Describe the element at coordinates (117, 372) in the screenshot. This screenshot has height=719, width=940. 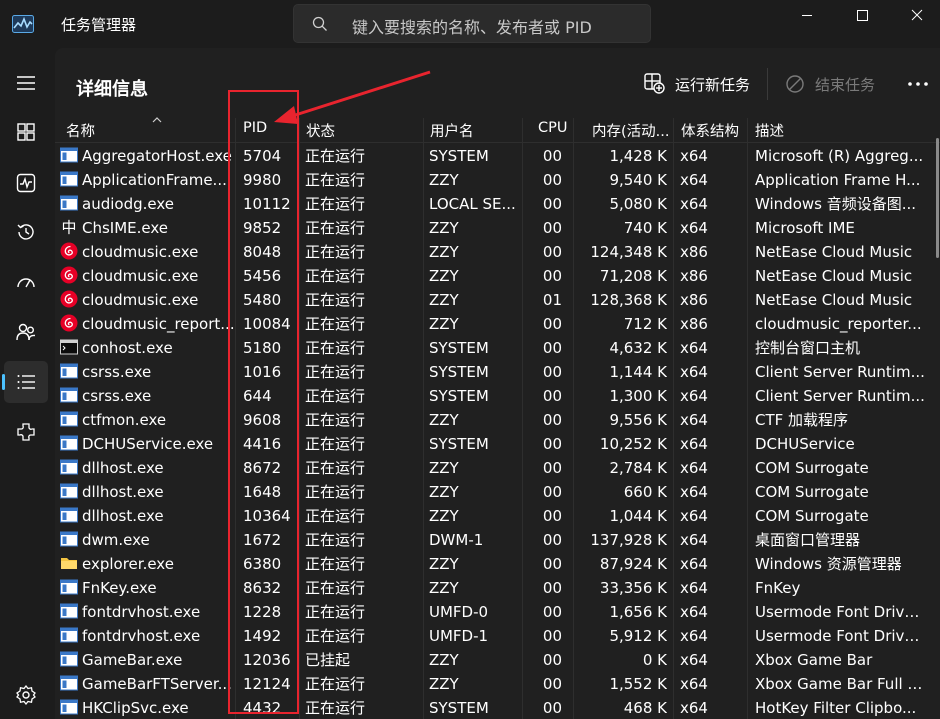
I see `process-name: csrss.exe` at that location.